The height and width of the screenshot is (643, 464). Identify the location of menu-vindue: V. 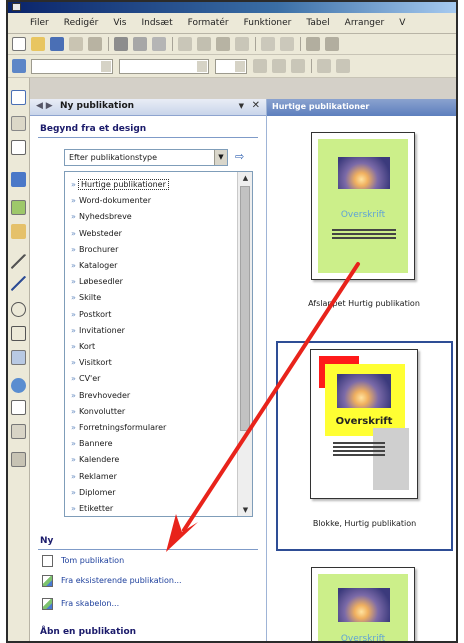
(402, 23).